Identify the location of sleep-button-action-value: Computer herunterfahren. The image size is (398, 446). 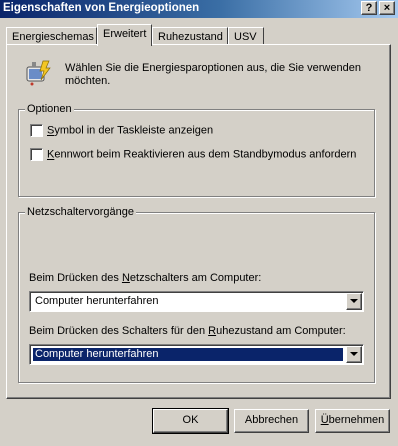
(188, 354).